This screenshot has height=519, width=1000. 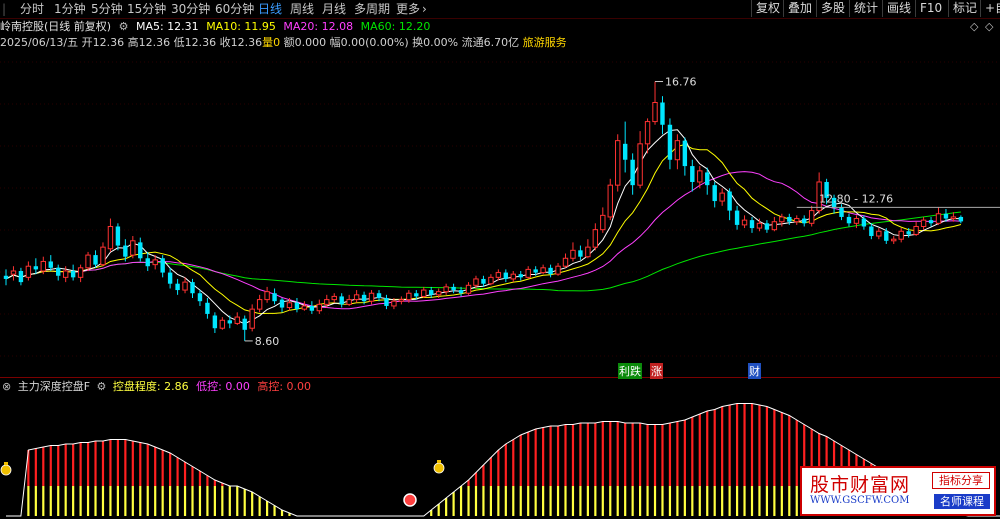 I want to click on settings-icon: ⚙, so click(x=102, y=386).